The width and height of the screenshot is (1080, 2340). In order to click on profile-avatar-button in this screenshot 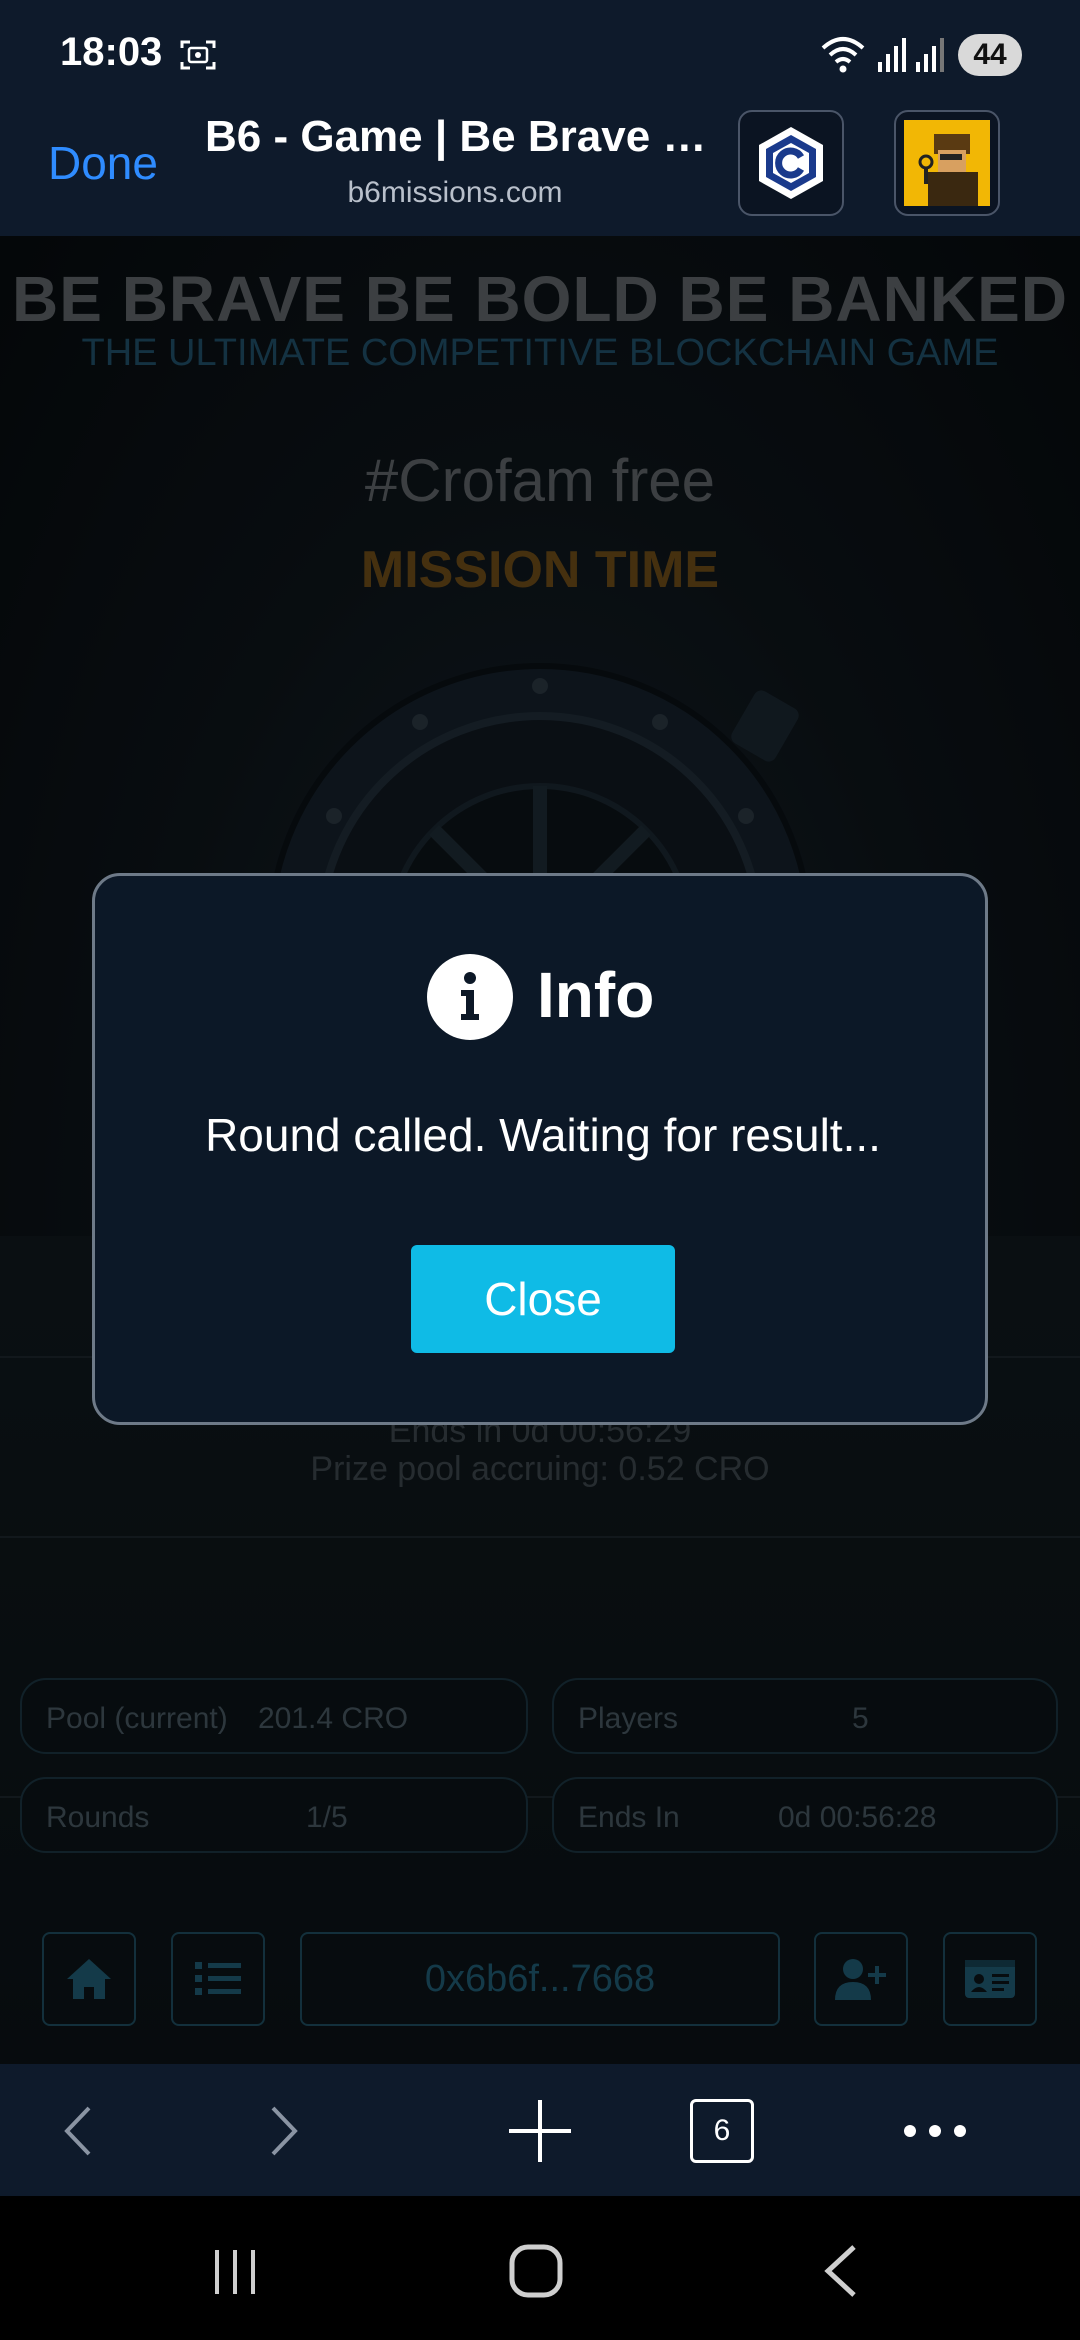, I will do `click(947, 163)`.